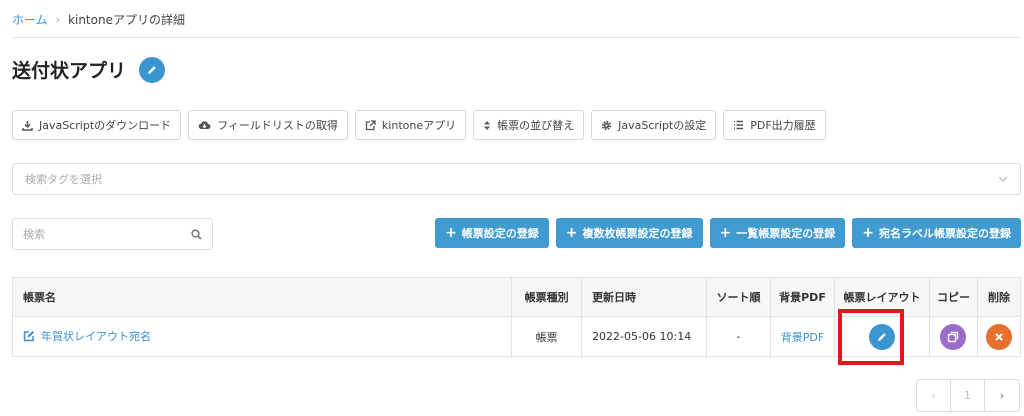 Image resolution: width=1024 pixels, height=416 pixels. What do you see at coordinates (547, 336) in the screenshot?
I see `form-type-cell: 帳票` at bounding box center [547, 336].